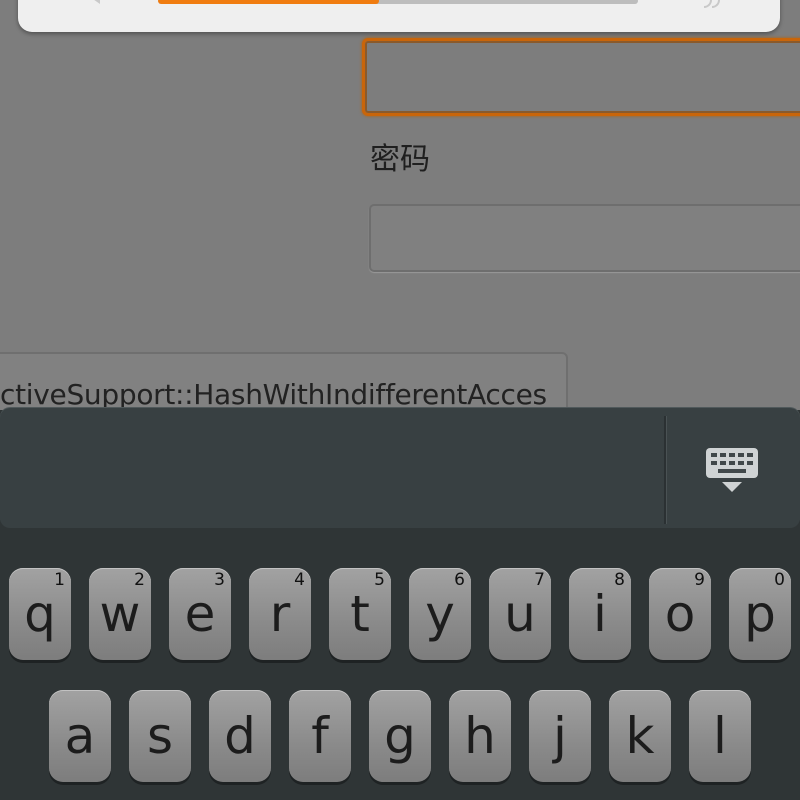 The width and height of the screenshot is (800, 800). I want to click on key-digit: 9, so click(699, 580).